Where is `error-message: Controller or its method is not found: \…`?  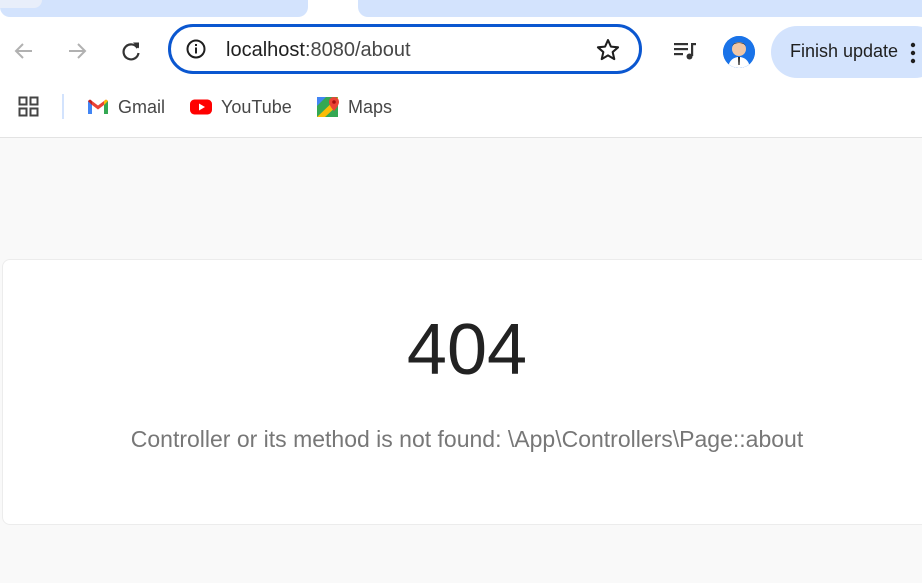
error-message: Controller or its method is not found: \… is located at coordinates (467, 439).